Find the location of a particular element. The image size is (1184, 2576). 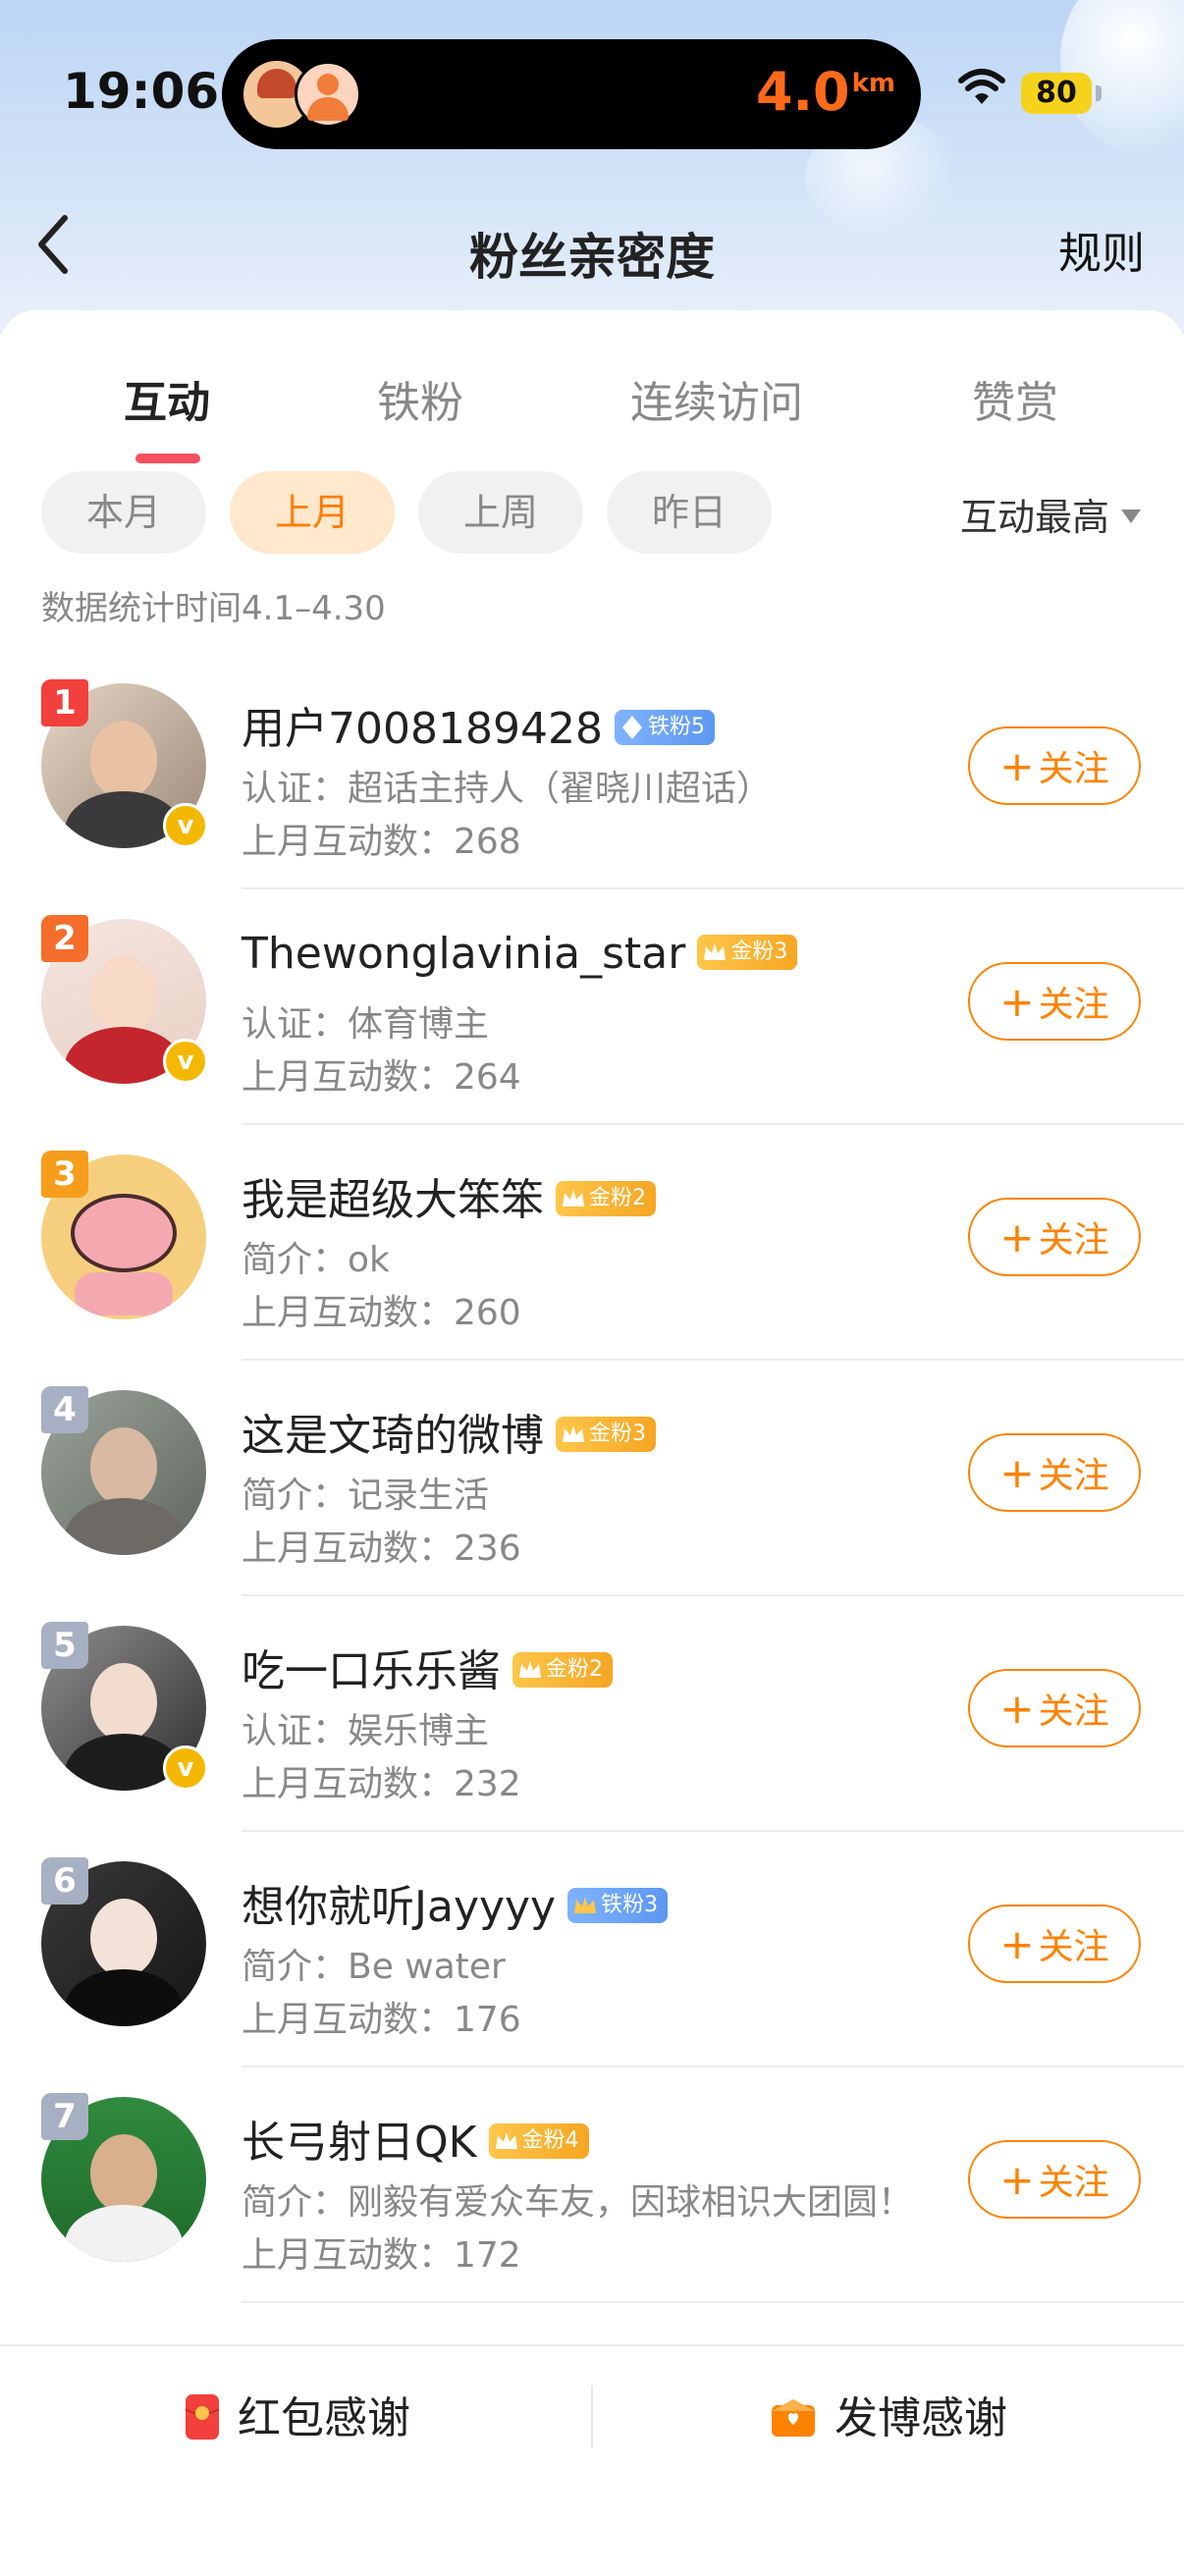

fan-description: 简介：记录生活 is located at coordinates (366, 1496).